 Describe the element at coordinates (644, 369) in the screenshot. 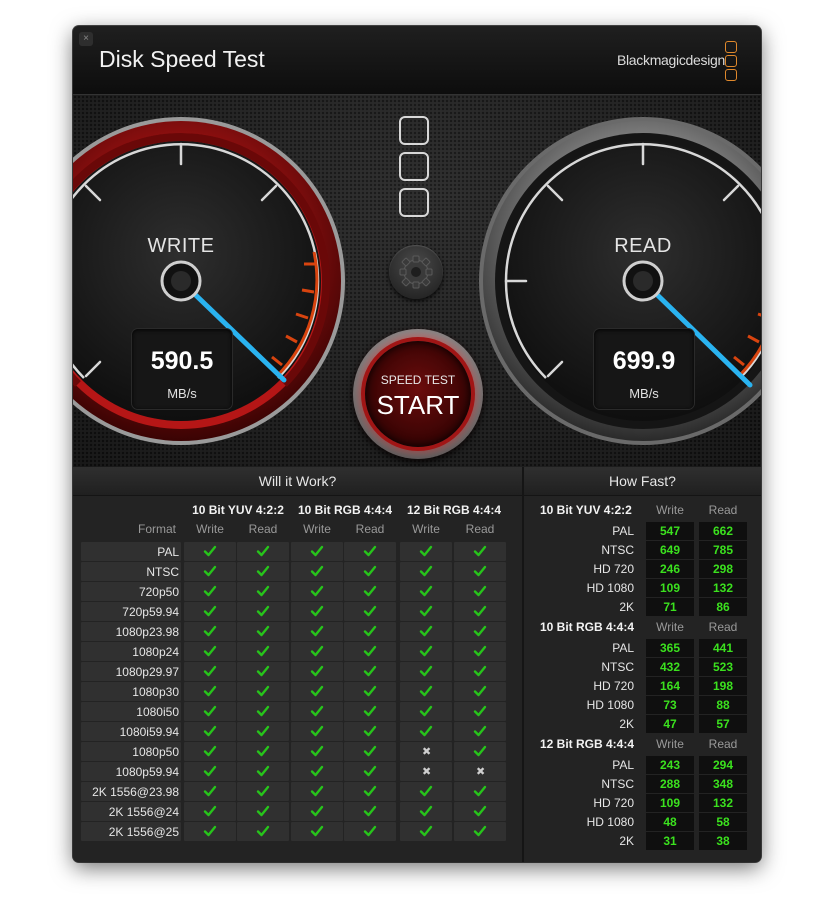

I see `read-readout: 699.9 MB/s` at that location.